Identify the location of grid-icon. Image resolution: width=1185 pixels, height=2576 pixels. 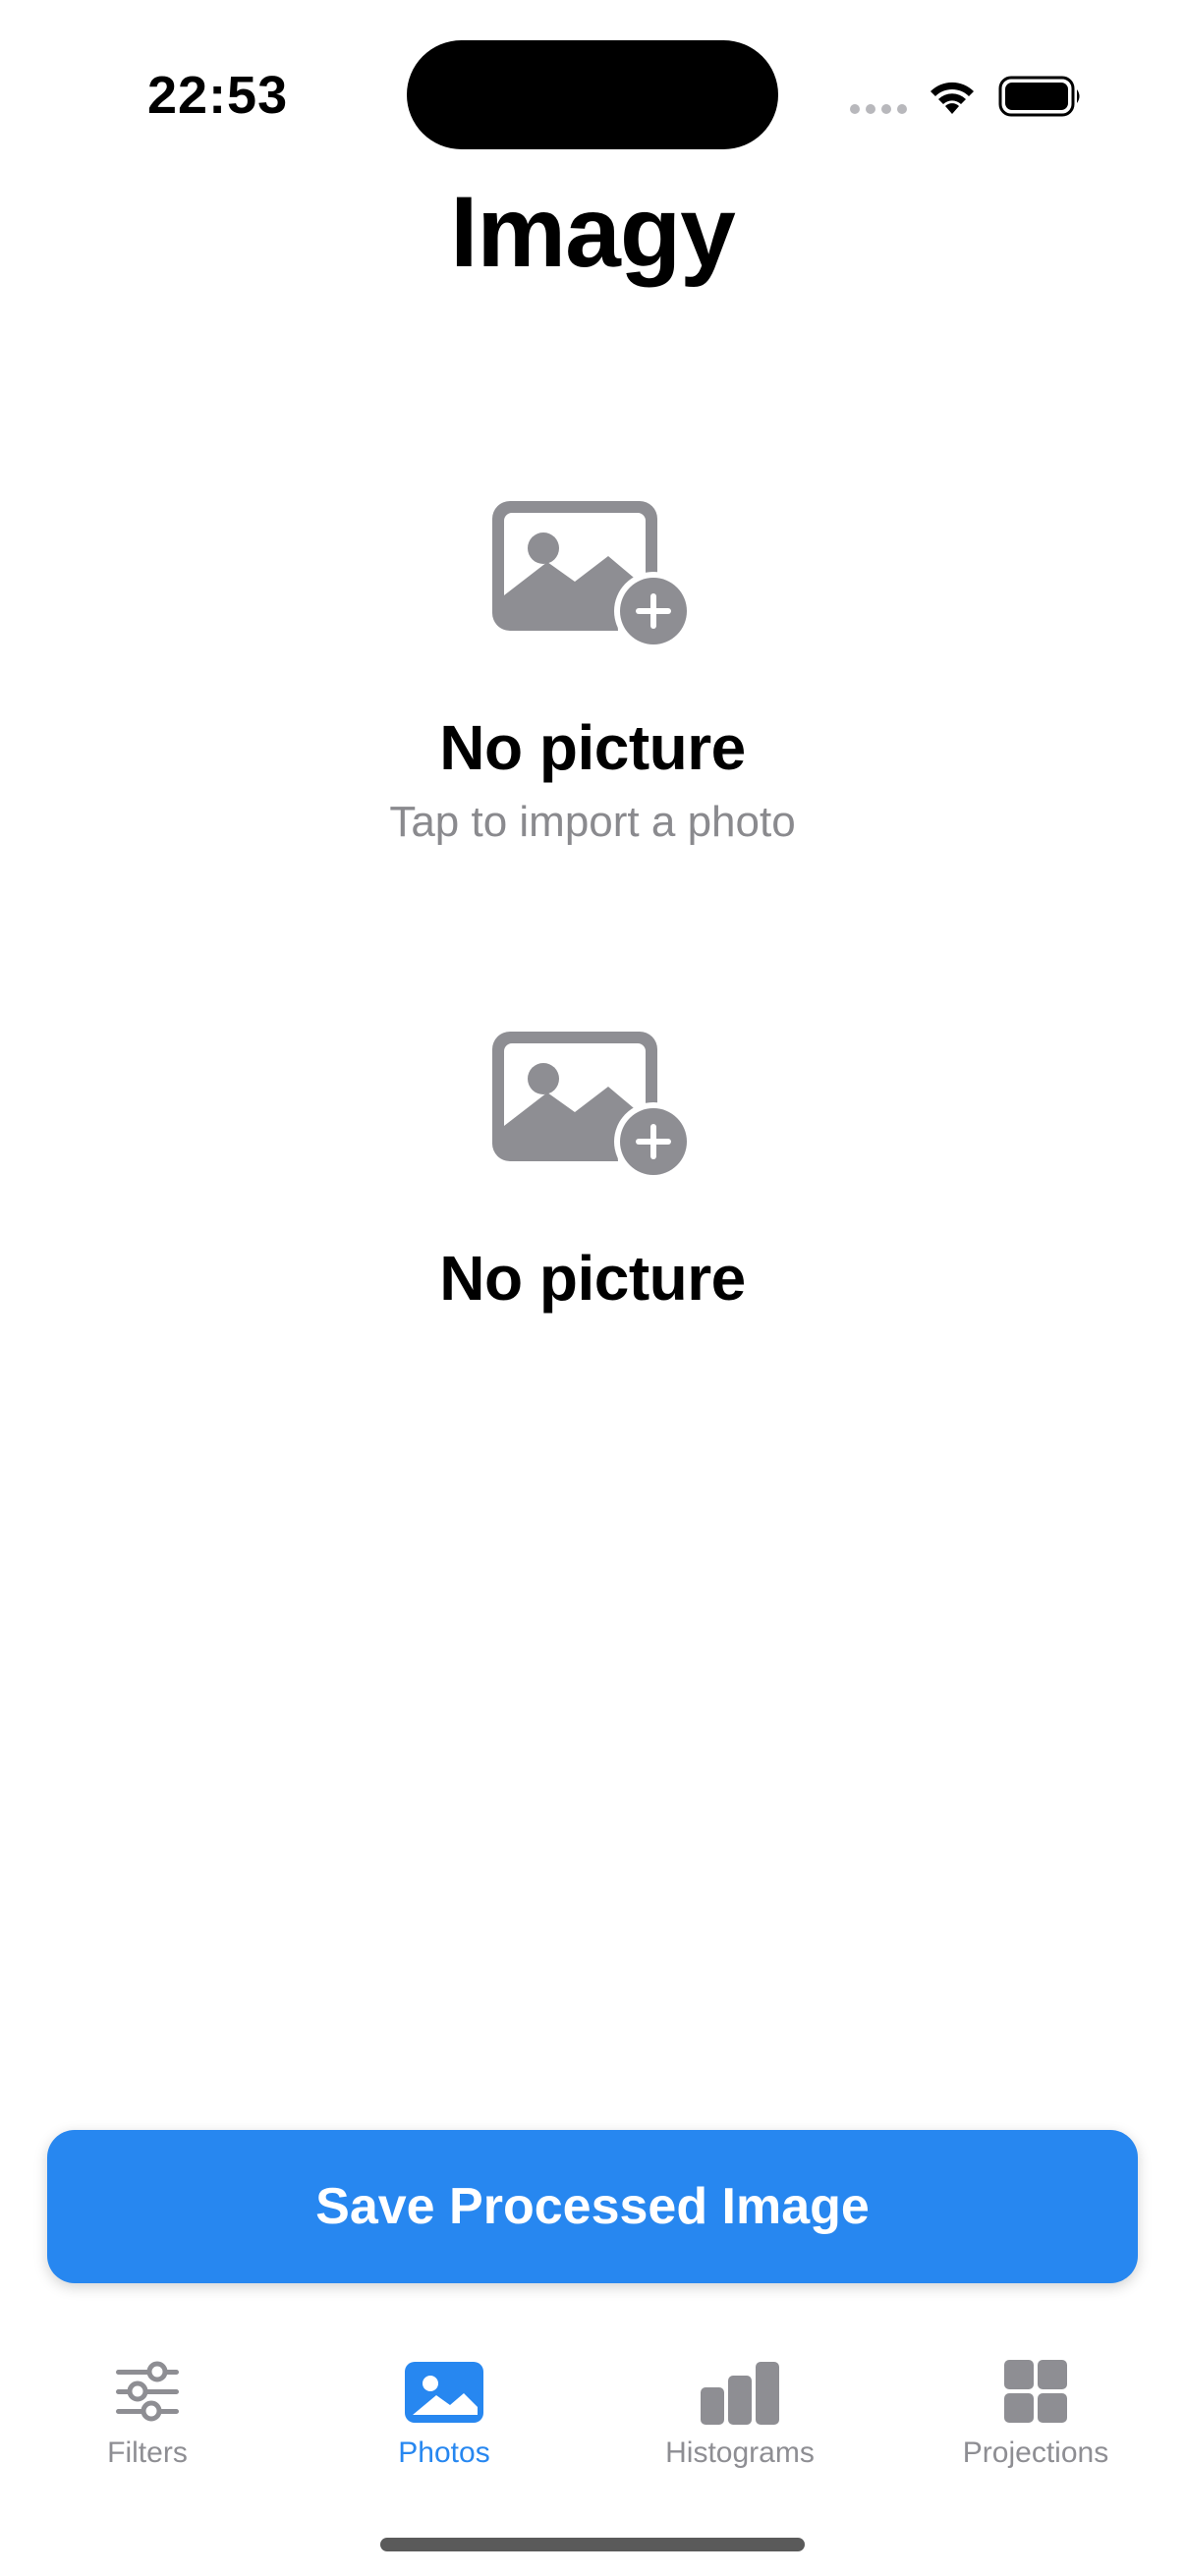
(1035, 2391).